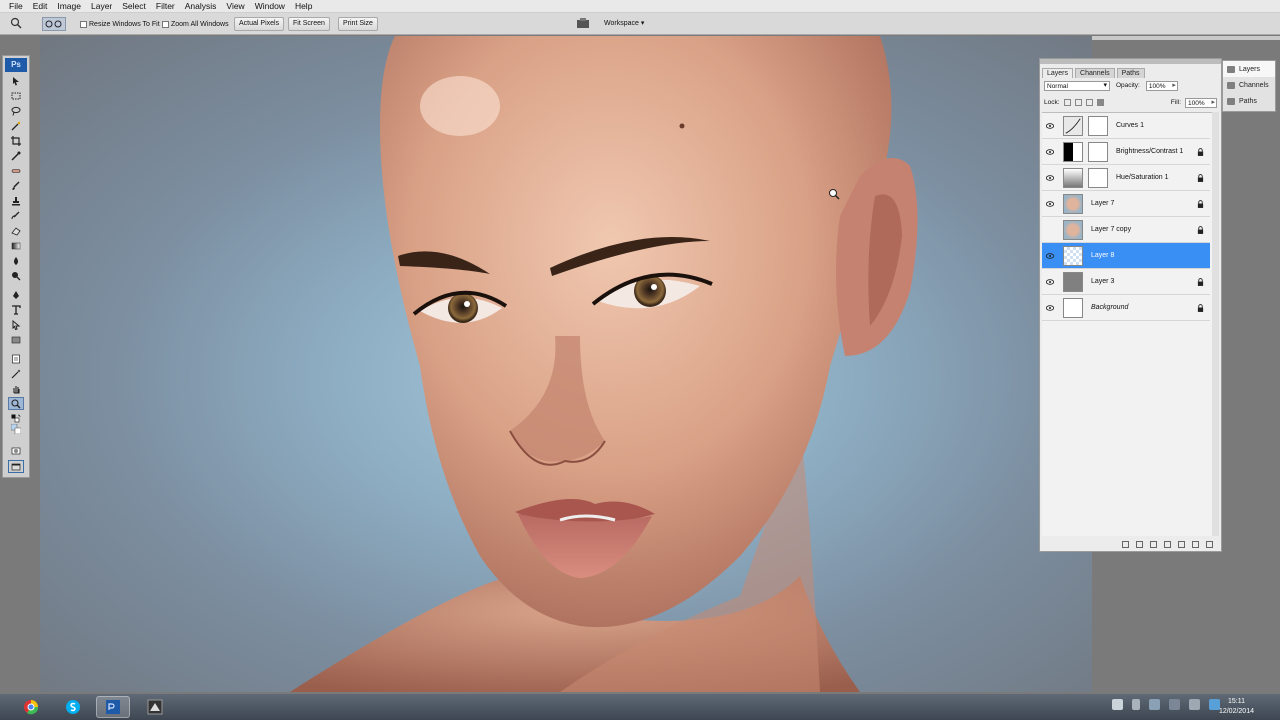 Image resolution: width=1280 pixels, height=720 pixels. Describe the element at coordinates (834, 194) in the screenshot. I see `zoom-cursor-icon` at that location.